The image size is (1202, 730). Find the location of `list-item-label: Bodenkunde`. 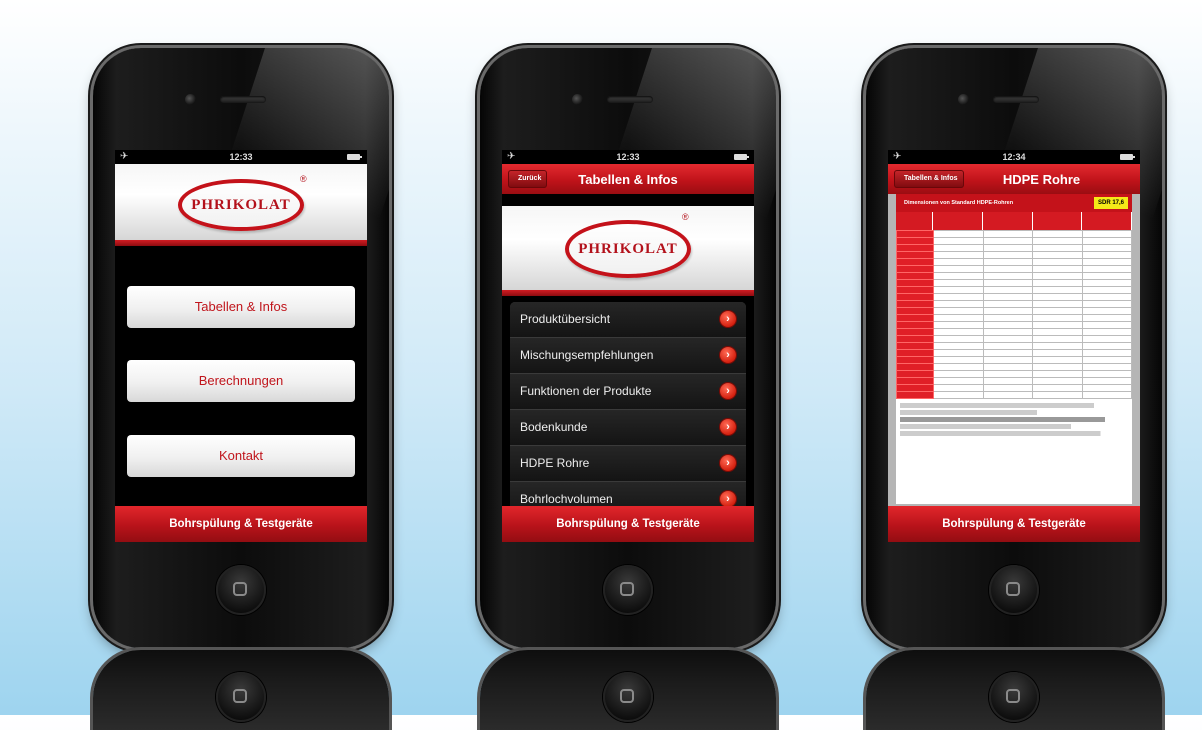

list-item-label: Bodenkunde is located at coordinates (554, 427).